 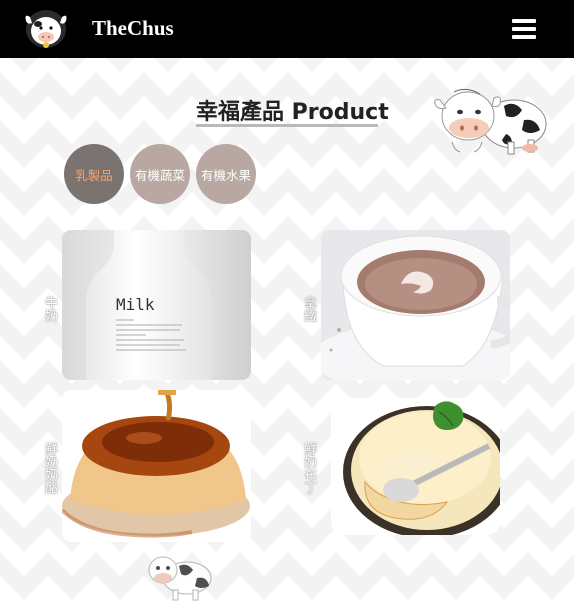 I want to click on category-organic-fruits-button: 有機水果, so click(x=226, y=174).